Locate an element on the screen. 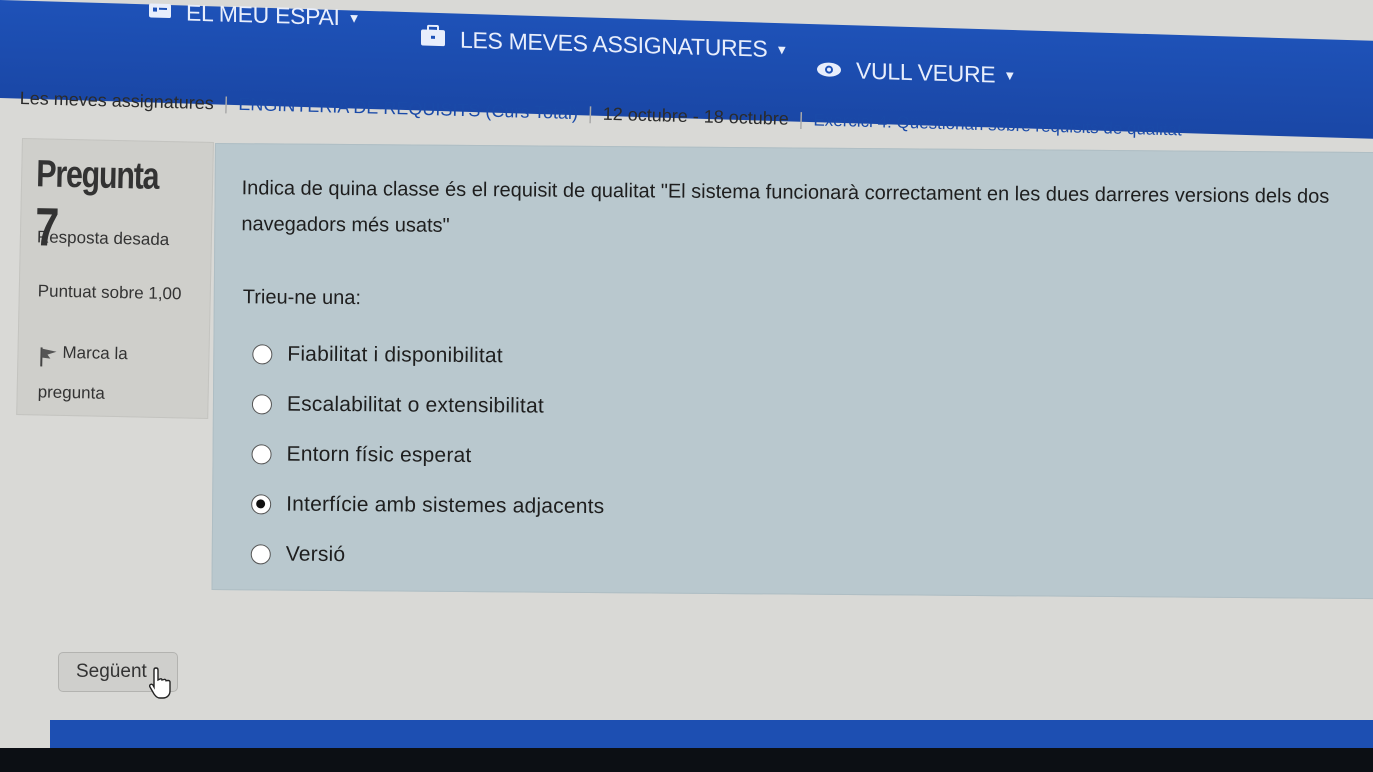 This screenshot has height=772, width=1373. nav-my-space: EL MEU ESPAI ▼ is located at coordinates (254, 16).